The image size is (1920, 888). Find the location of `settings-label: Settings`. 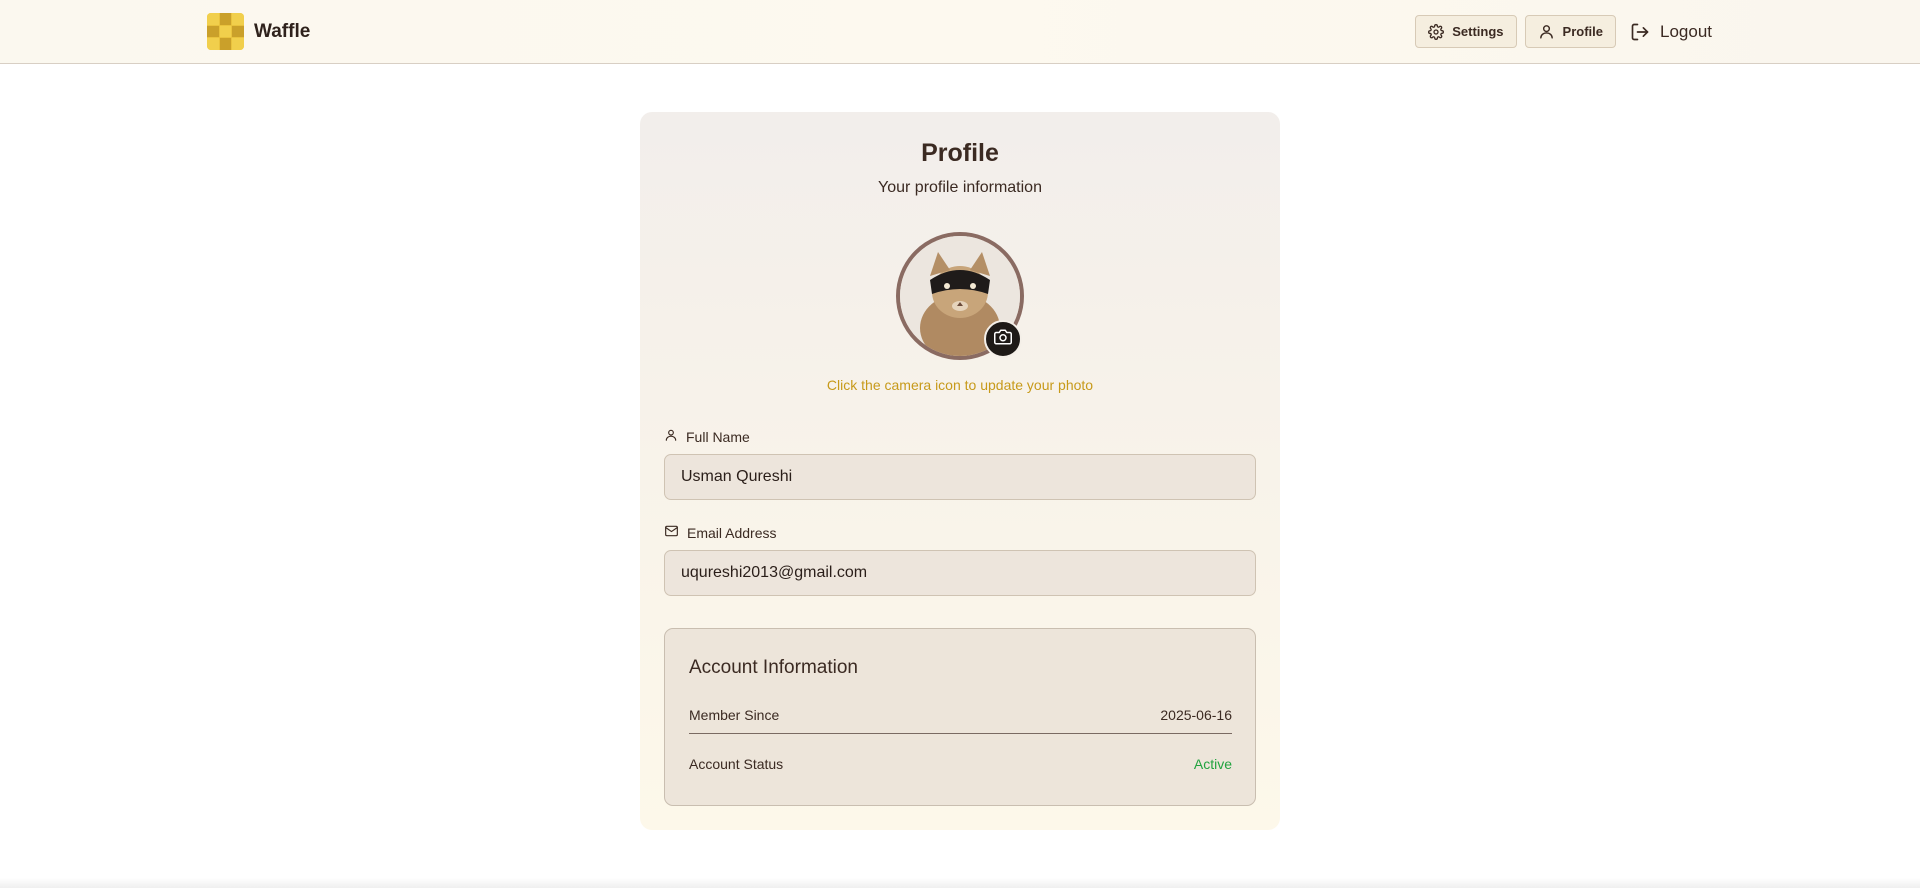

settings-label: Settings is located at coordinates (1478, 31).